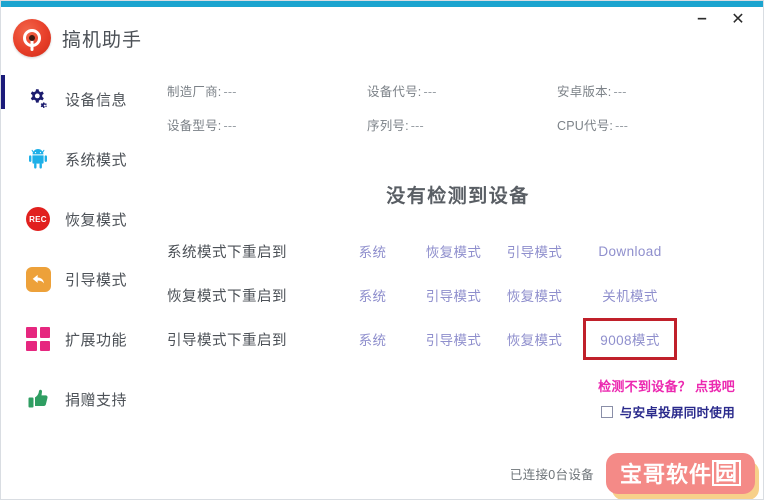 Image resolution: width=764 pixels, height=500 pixels. Describe the element at coordinates (96, 160) in the screenshot. I see `sidebar-item-label: 系统模式` at that location.